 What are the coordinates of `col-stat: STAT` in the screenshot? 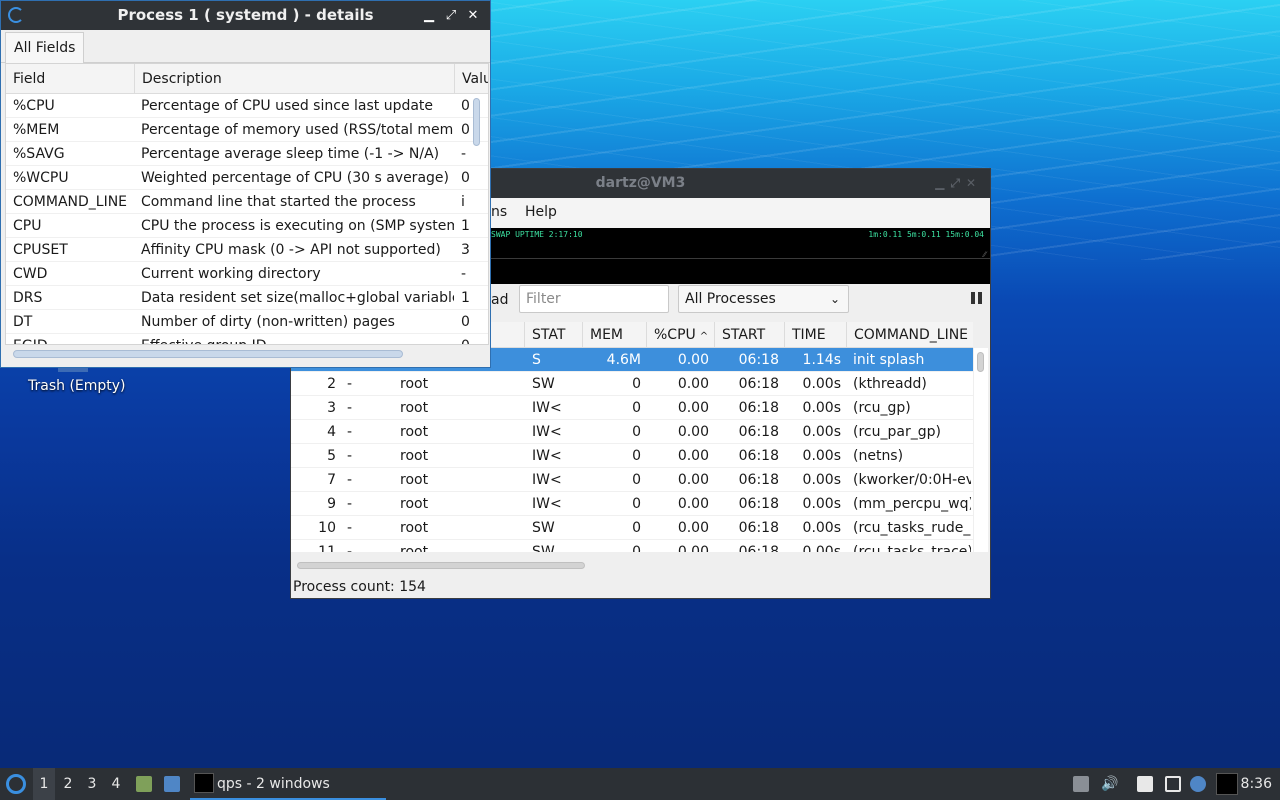 It's located at (553, 335).